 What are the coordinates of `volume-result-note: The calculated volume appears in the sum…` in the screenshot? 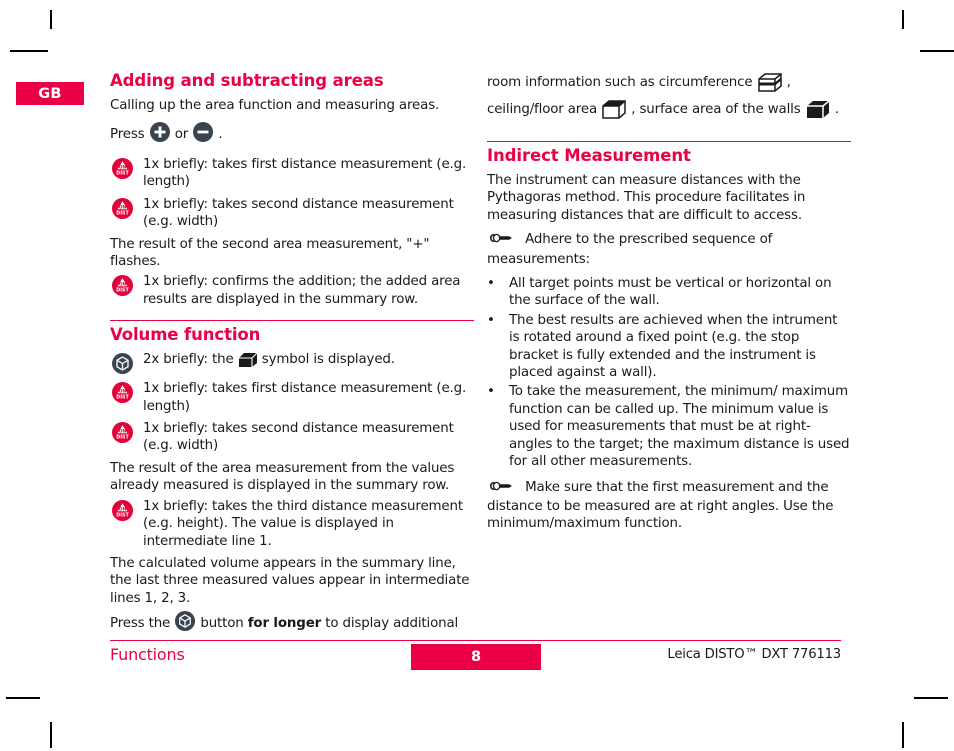 It's located at (290, 580).